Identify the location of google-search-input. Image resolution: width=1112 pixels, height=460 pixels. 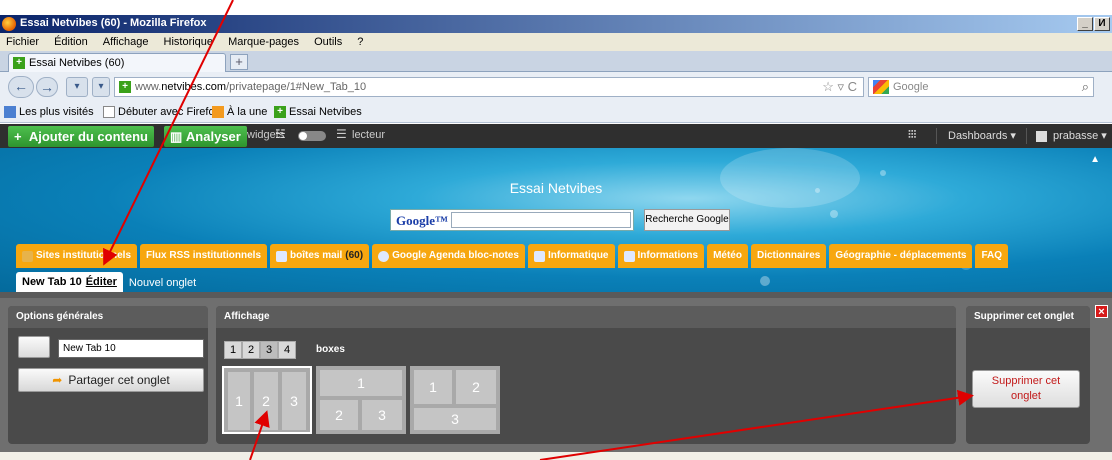
(541, 220).